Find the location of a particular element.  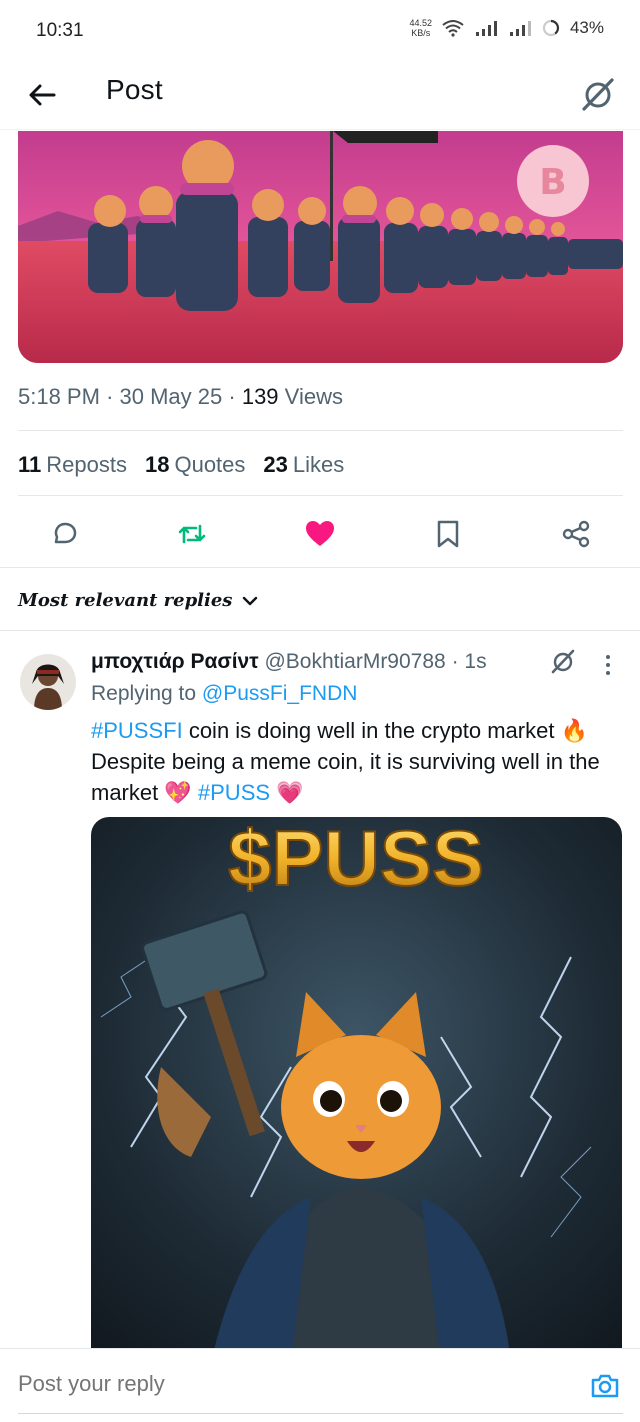

hashtag-link: #PUSSFI is located at coordinates (137, 730).